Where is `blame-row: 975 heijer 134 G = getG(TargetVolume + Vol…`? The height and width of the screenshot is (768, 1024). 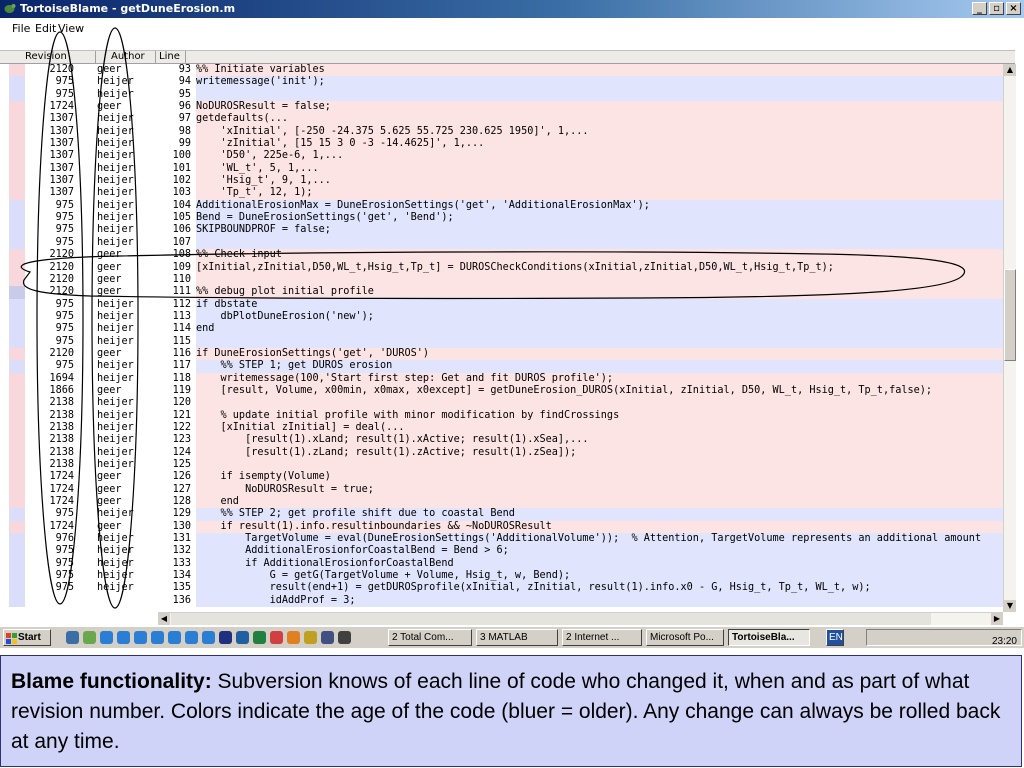 blame-row: 975 heijer 134 G = getG(TargetVolume + Vol… is located at coordinates (501, 576).